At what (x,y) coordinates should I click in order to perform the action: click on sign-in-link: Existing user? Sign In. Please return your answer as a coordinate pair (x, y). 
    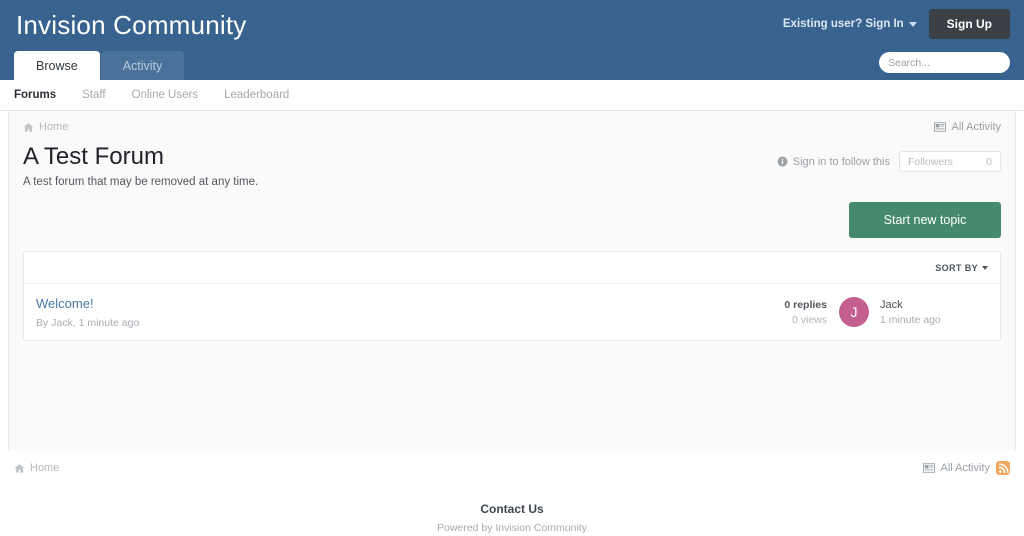
    Looking at the image, I should click on (850, 24).